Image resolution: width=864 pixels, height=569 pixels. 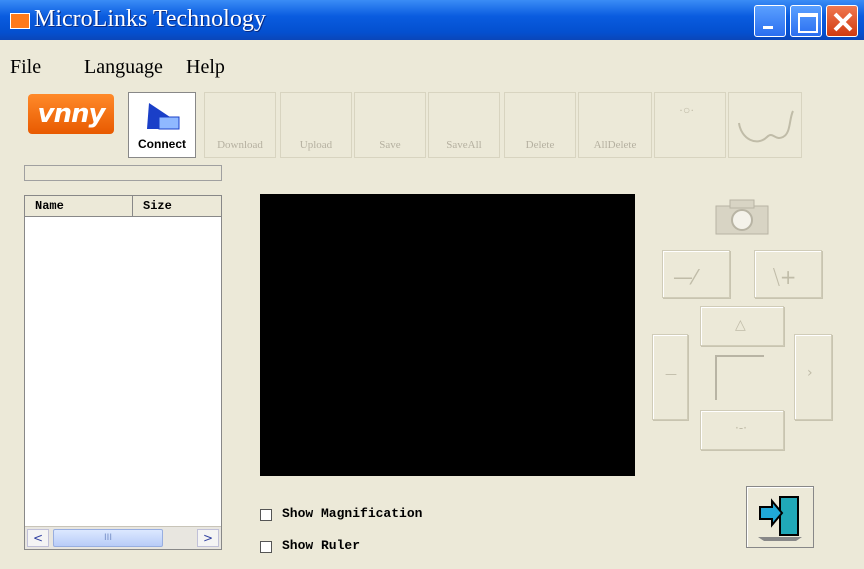 What do you see at coordinates (687, 110) in the screenshot?
I see `camera-small-icon: ·○·` at bounding box center [687, 110].